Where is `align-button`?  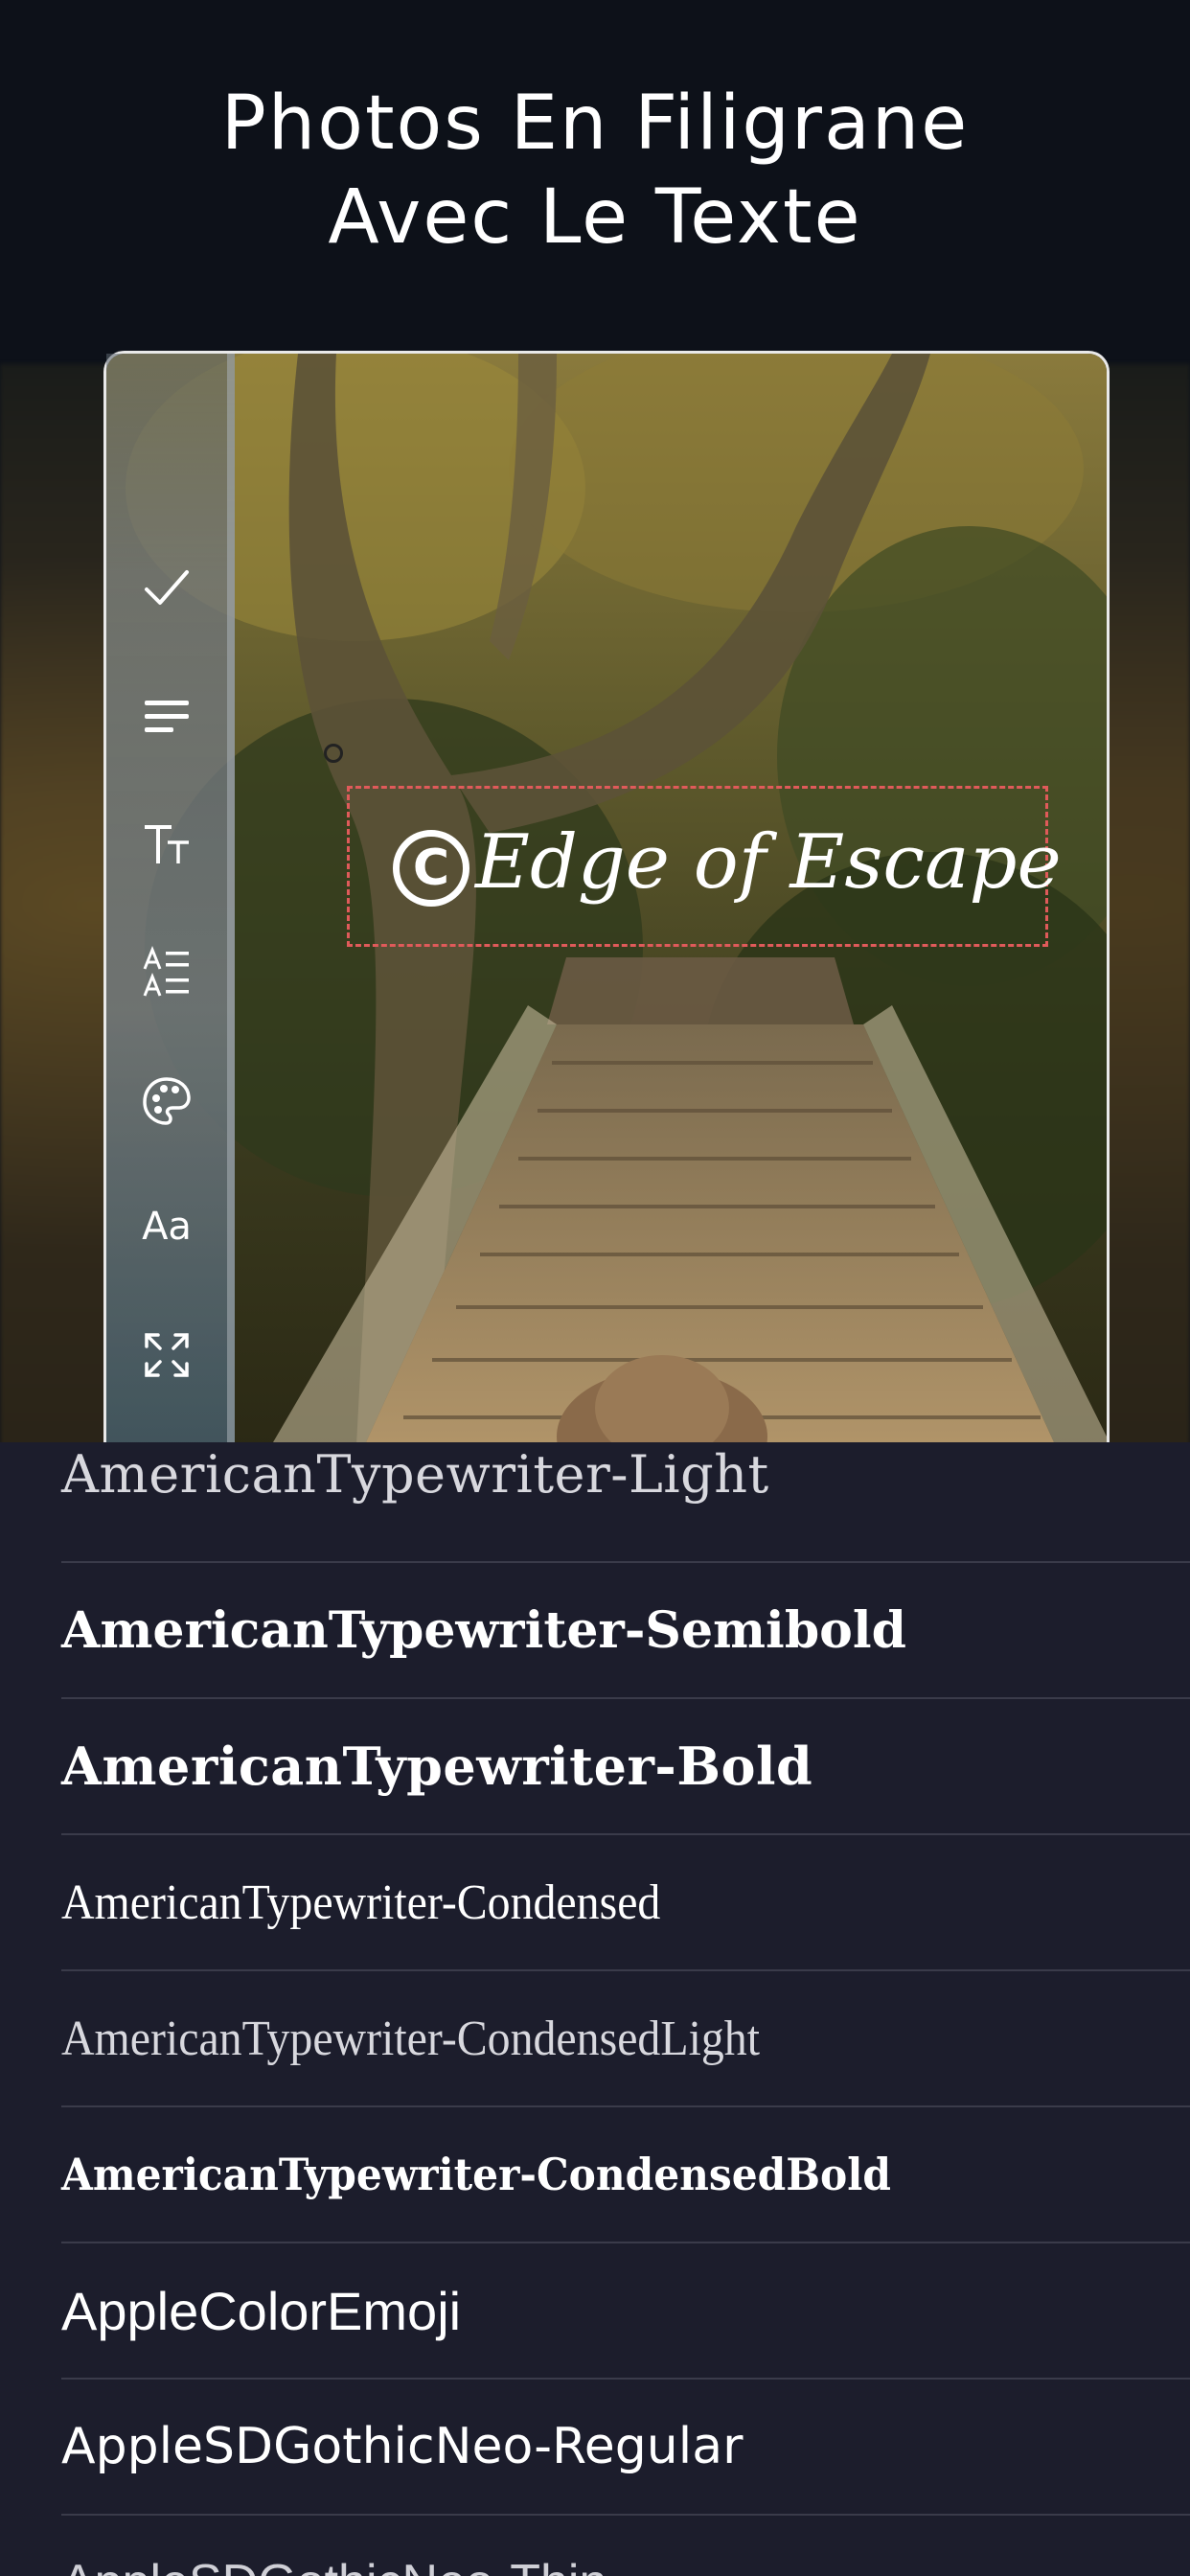
align-button is located at coordinates (167, 717).